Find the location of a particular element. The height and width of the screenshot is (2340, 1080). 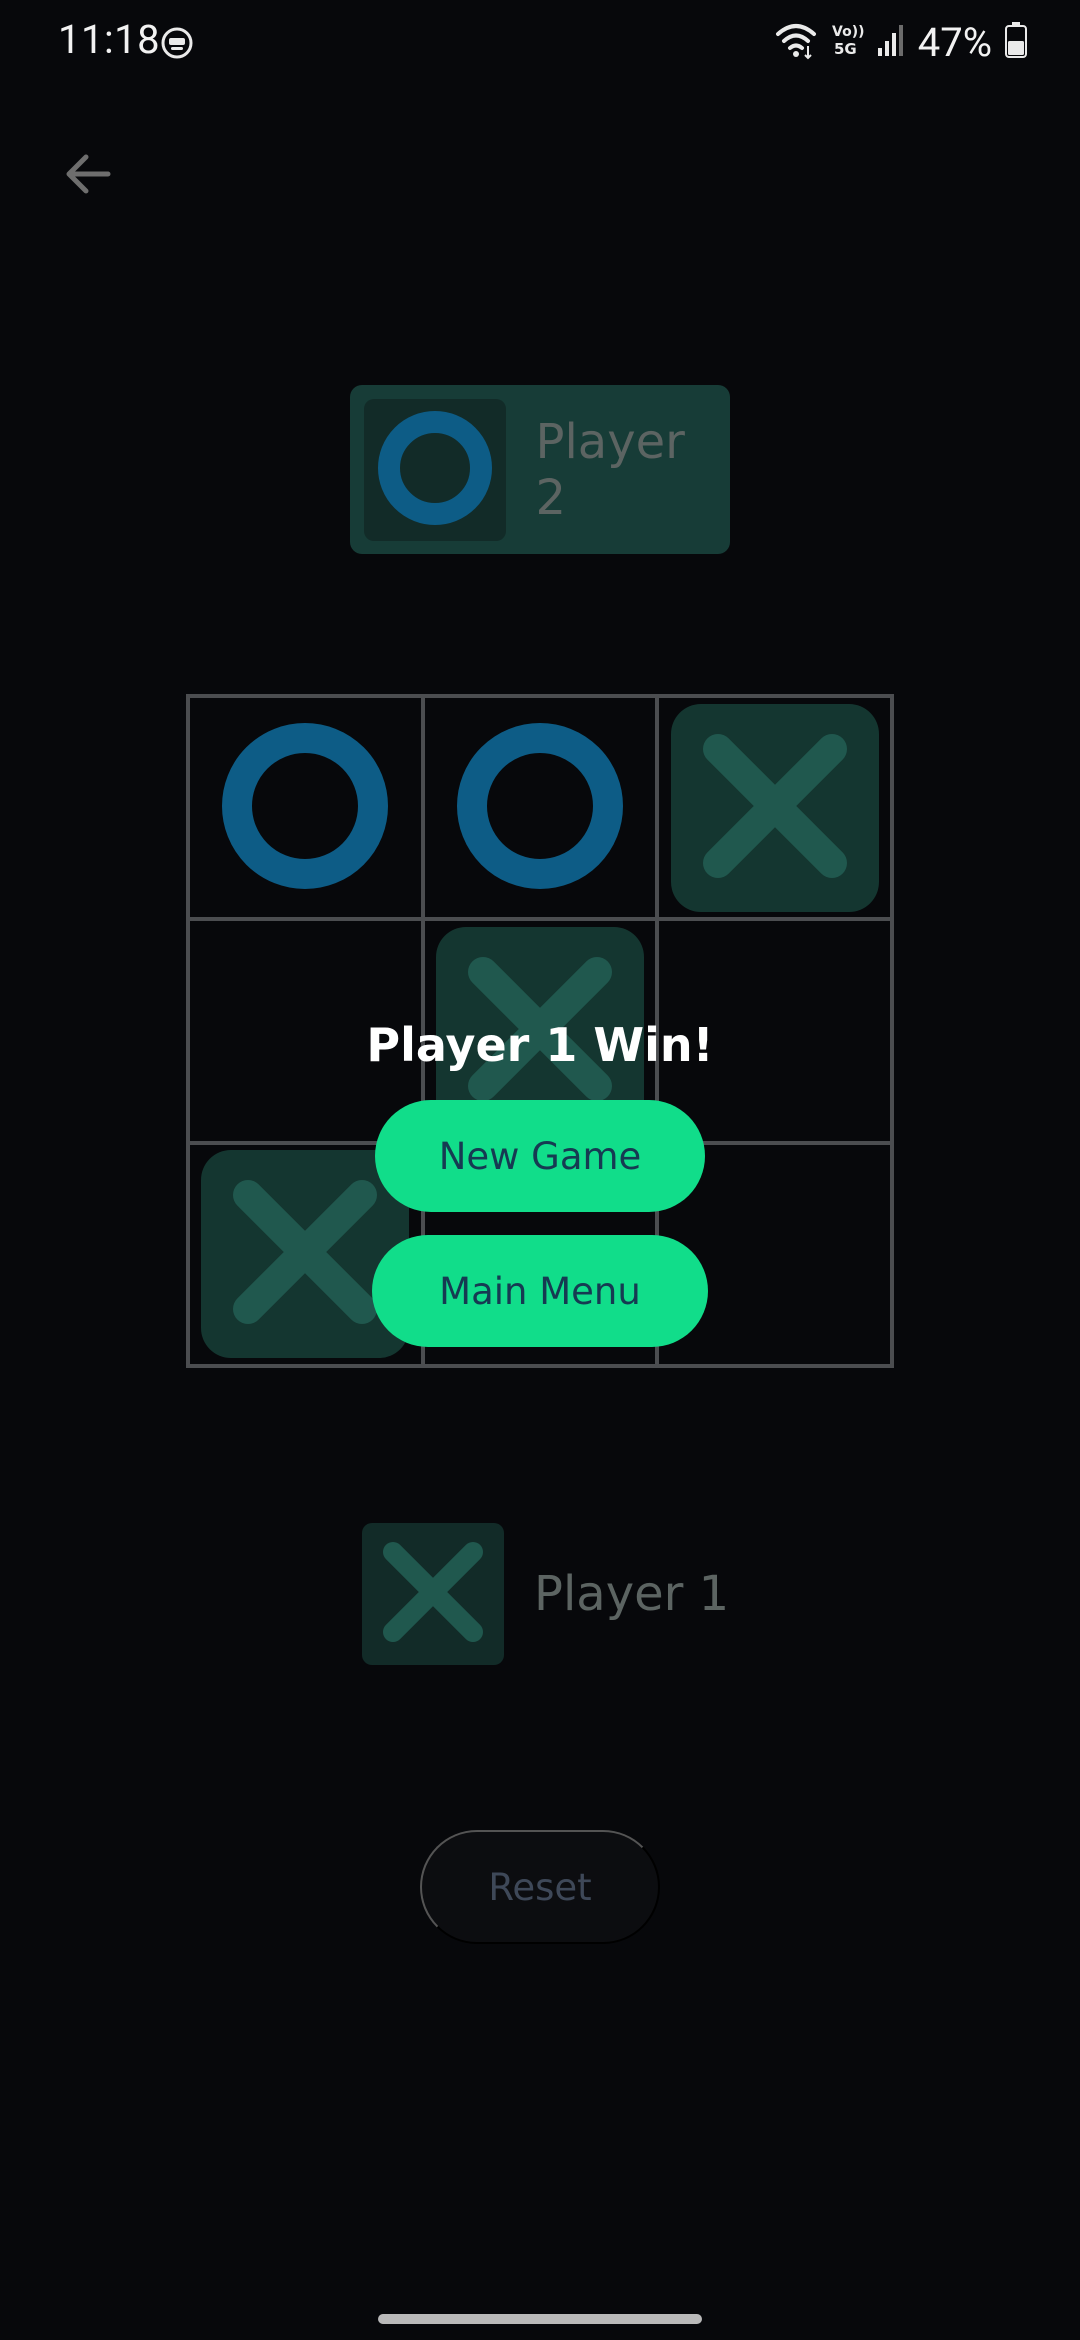

arrow-left-icon is located at coordinates (88, 176).